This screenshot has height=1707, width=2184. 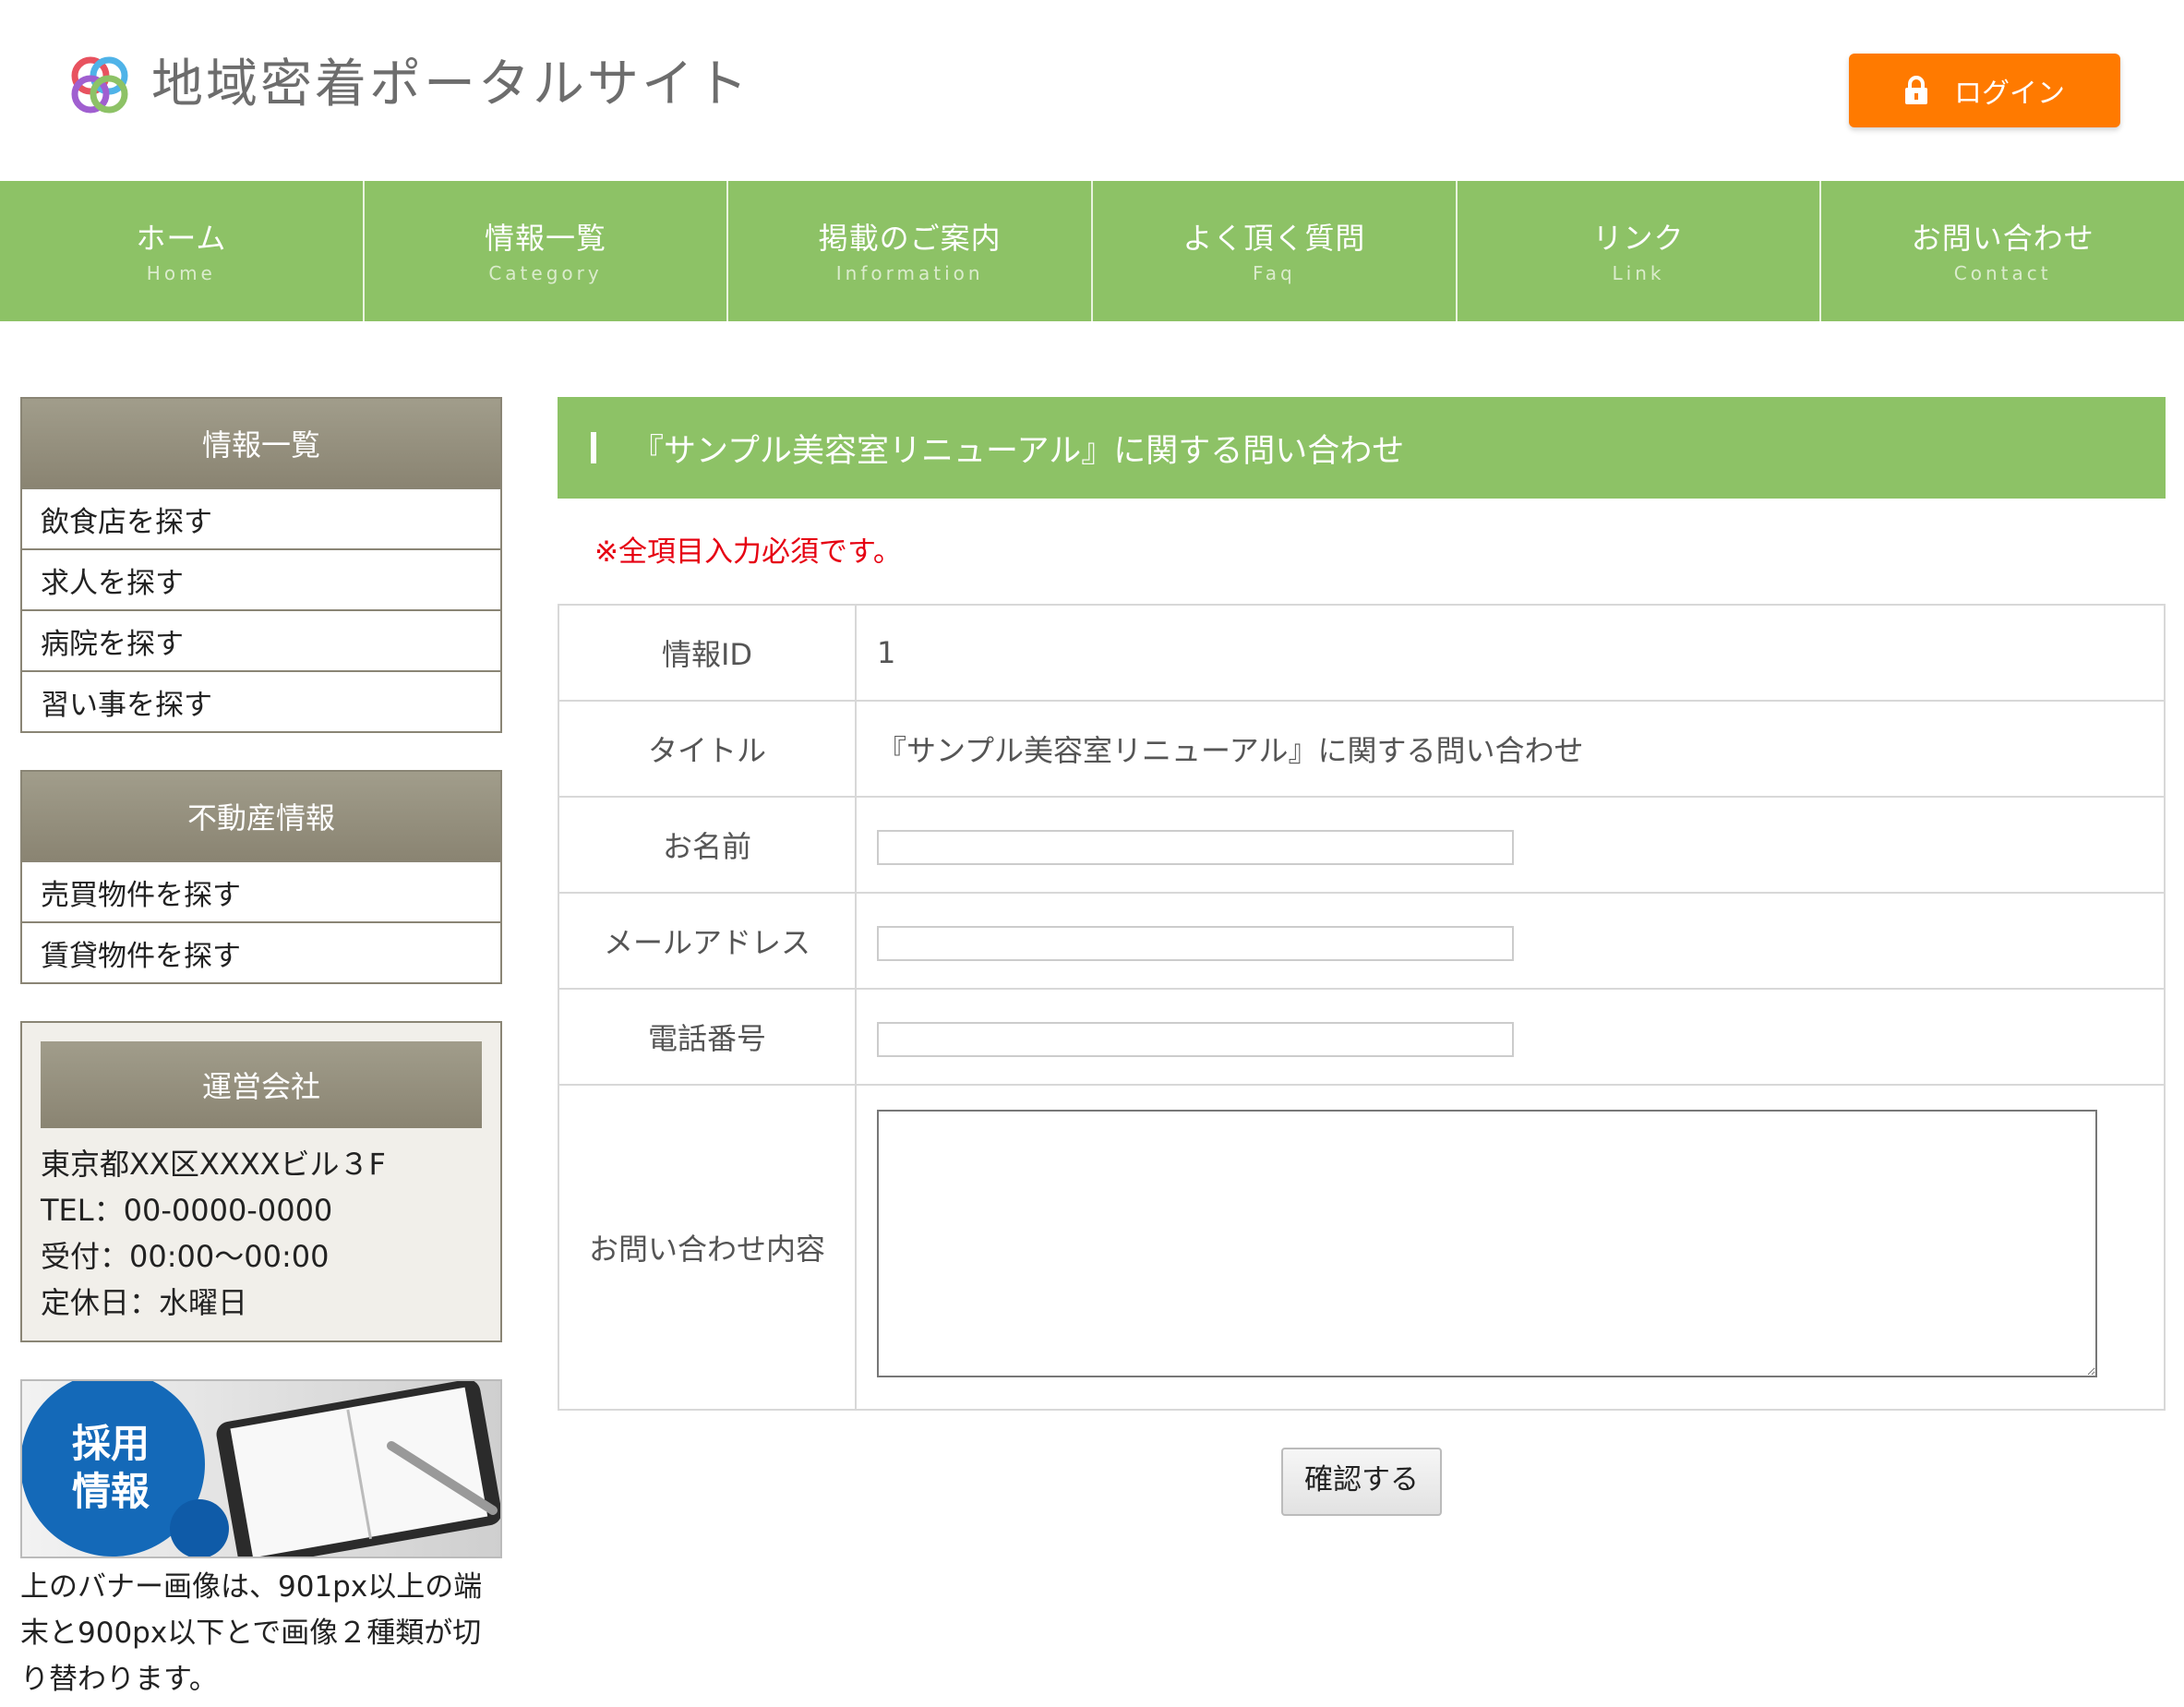 I want to click on site-title: 地域密着ポータルサイト, so click(x=450, y=85).